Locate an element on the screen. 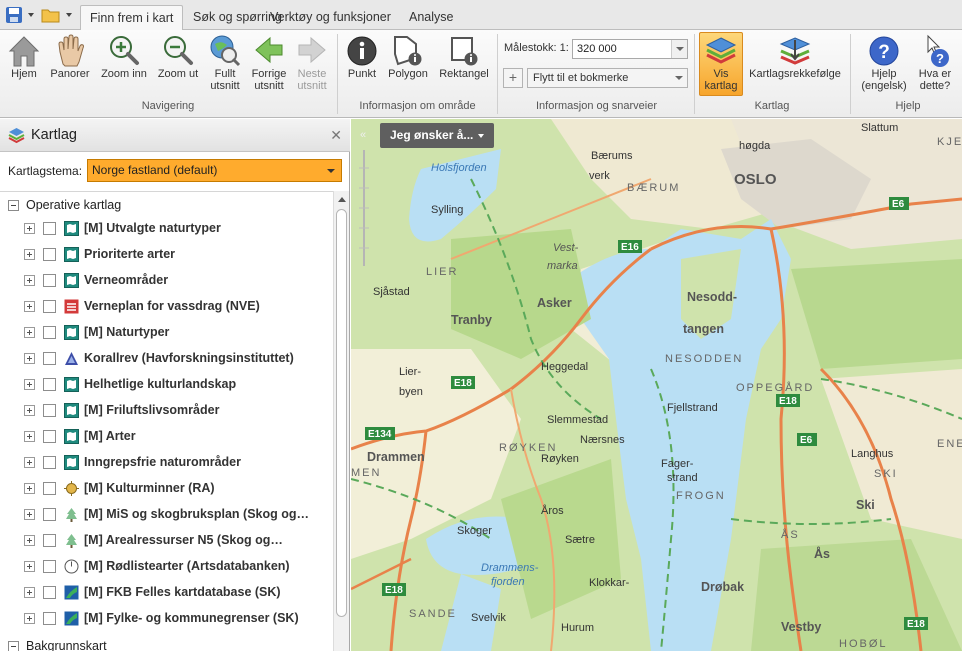 The width and height of the screenshot is (962, 651). next-extent-button: Neste utsnitt is located at coordinates (312, 62).